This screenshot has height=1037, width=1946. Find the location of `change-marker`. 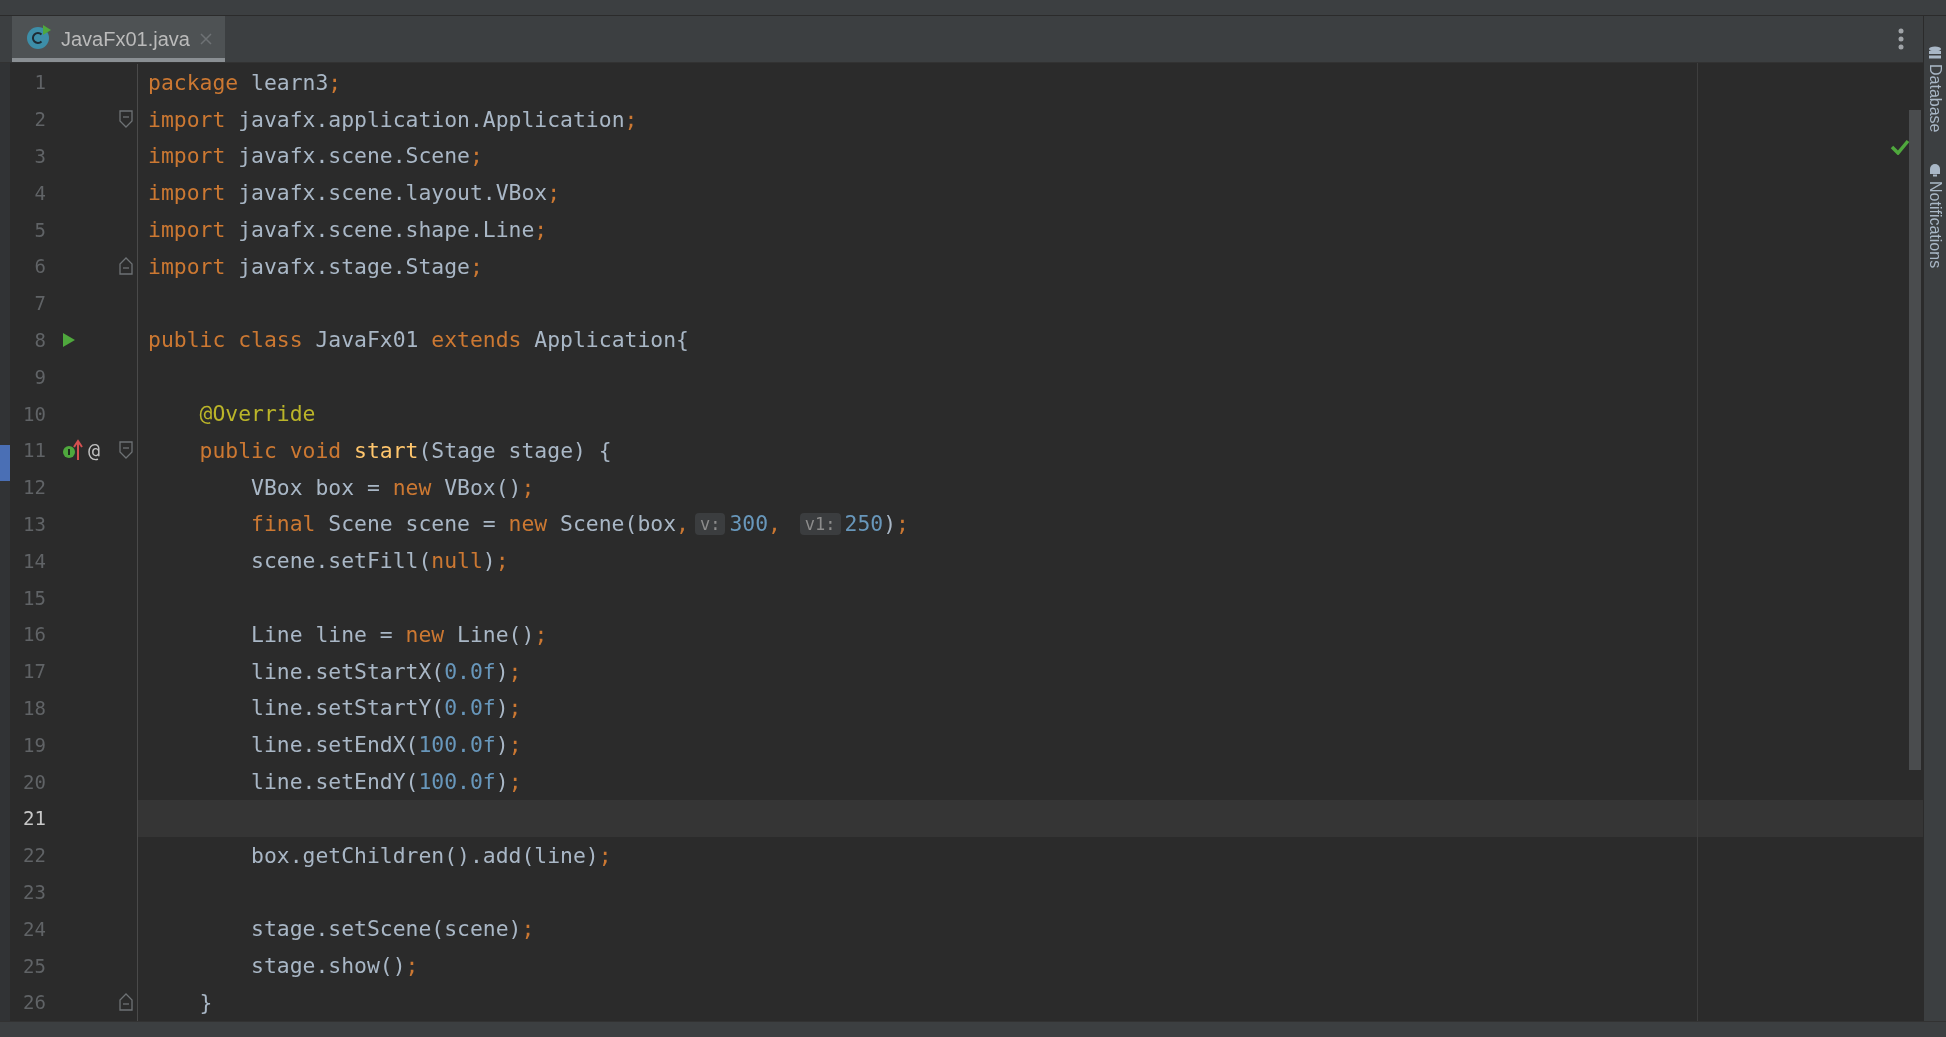

change-marker is located at coordinates (5, 463).